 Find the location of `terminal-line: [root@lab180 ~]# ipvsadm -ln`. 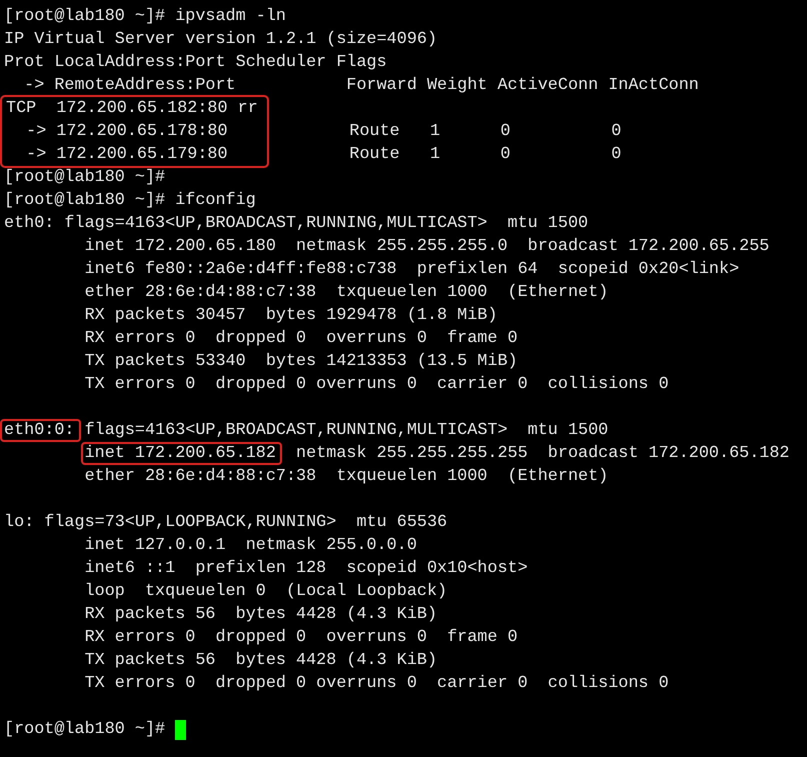

terminal-line: [root@lab180 ~]# ipvsadm -ln is located at coordinates (145, 17).